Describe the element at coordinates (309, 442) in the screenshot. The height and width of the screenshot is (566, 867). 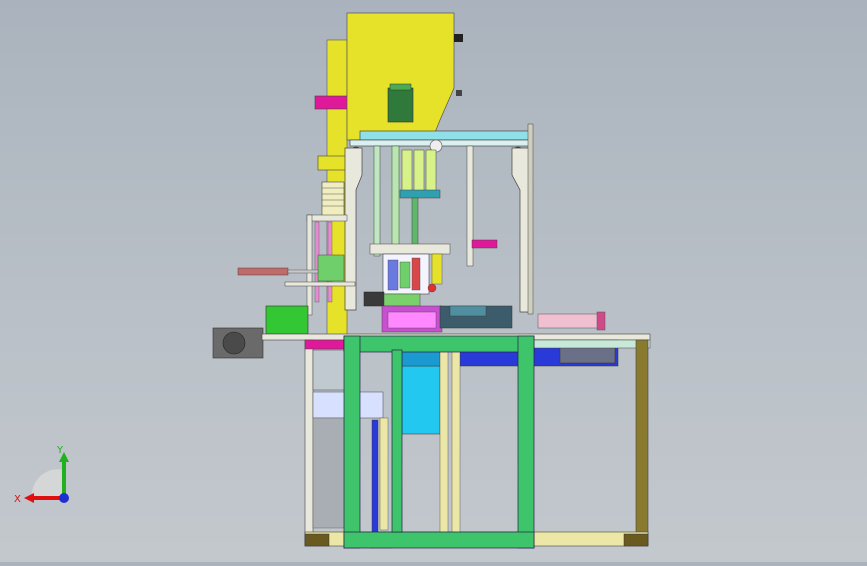
I see `frame-left-leg` at that location.